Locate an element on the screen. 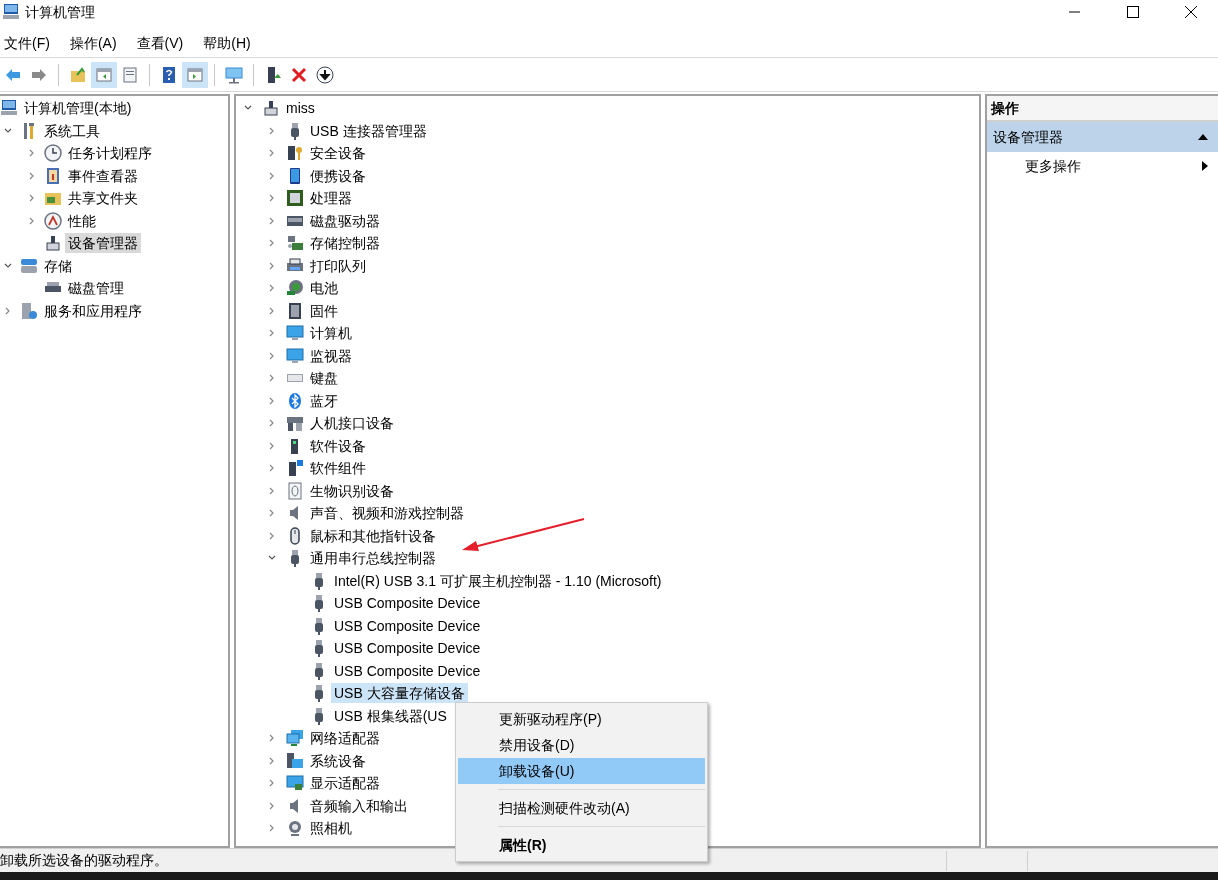 This screenshot has height=880, width=1218. tree-item: 事件查看器 is located at coordinates (103, 175).